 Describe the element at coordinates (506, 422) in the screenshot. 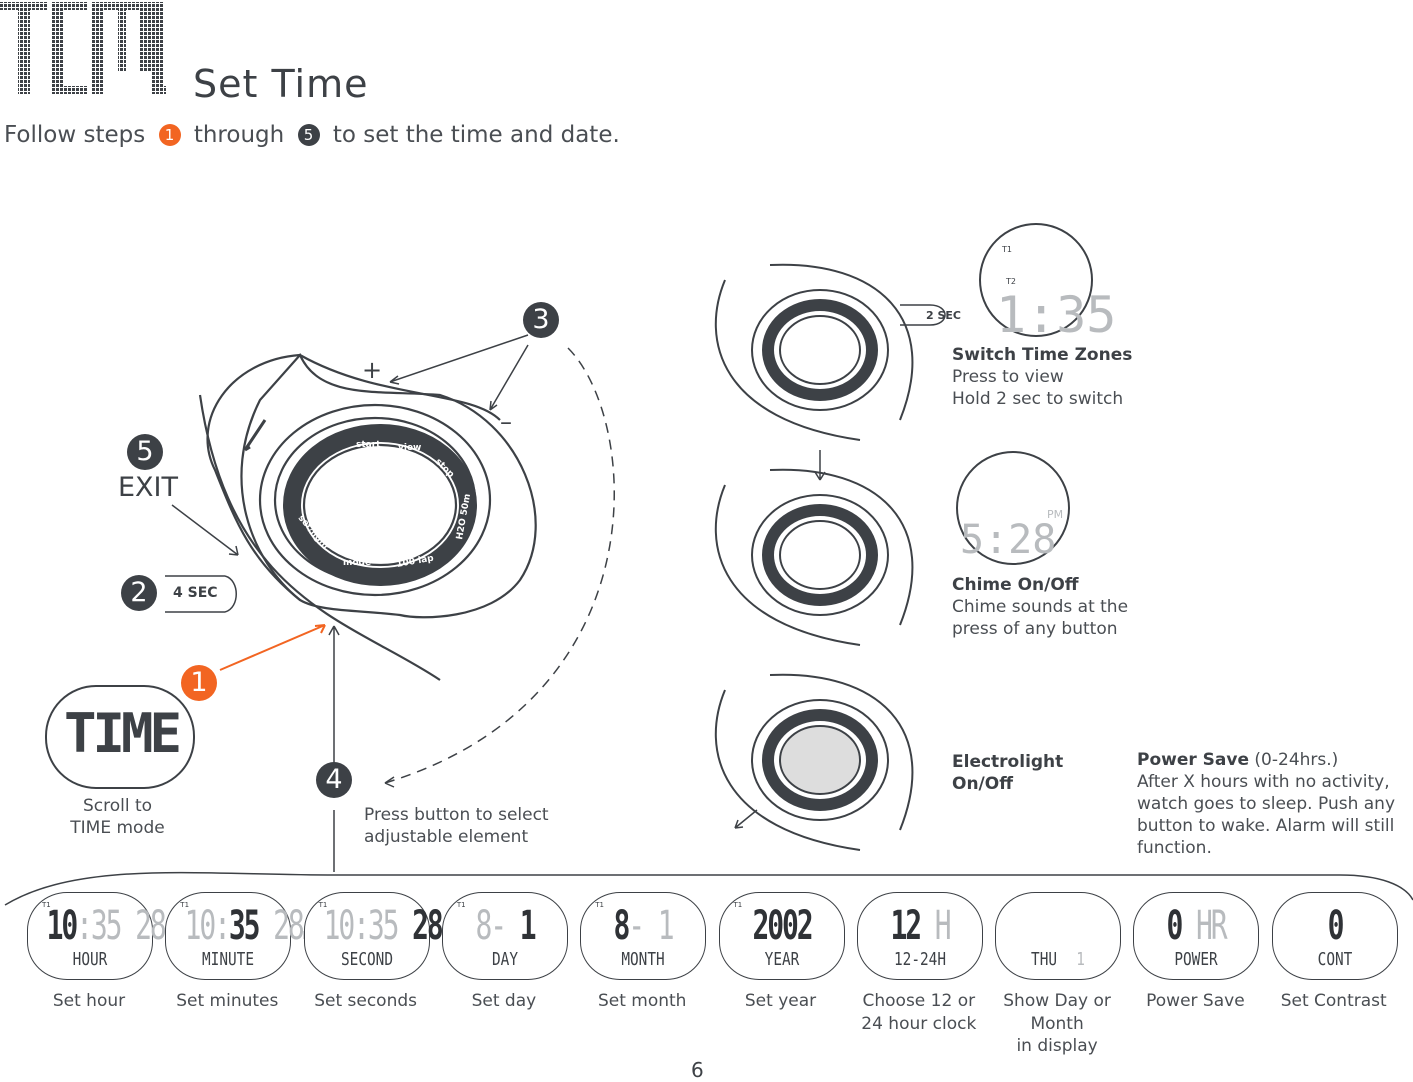

I see `minus-label: –` at that location.